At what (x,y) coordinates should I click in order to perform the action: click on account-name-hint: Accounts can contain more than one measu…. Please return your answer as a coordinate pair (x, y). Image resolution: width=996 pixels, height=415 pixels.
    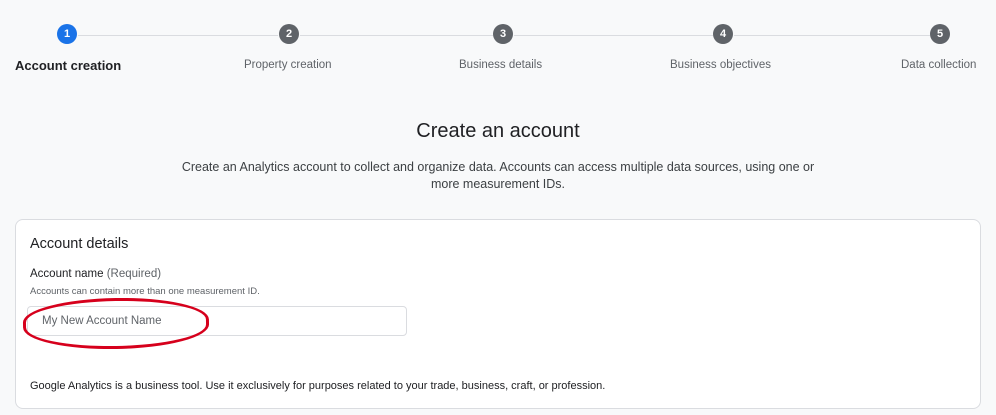
    Looking at the image, I should click on (145, 291).